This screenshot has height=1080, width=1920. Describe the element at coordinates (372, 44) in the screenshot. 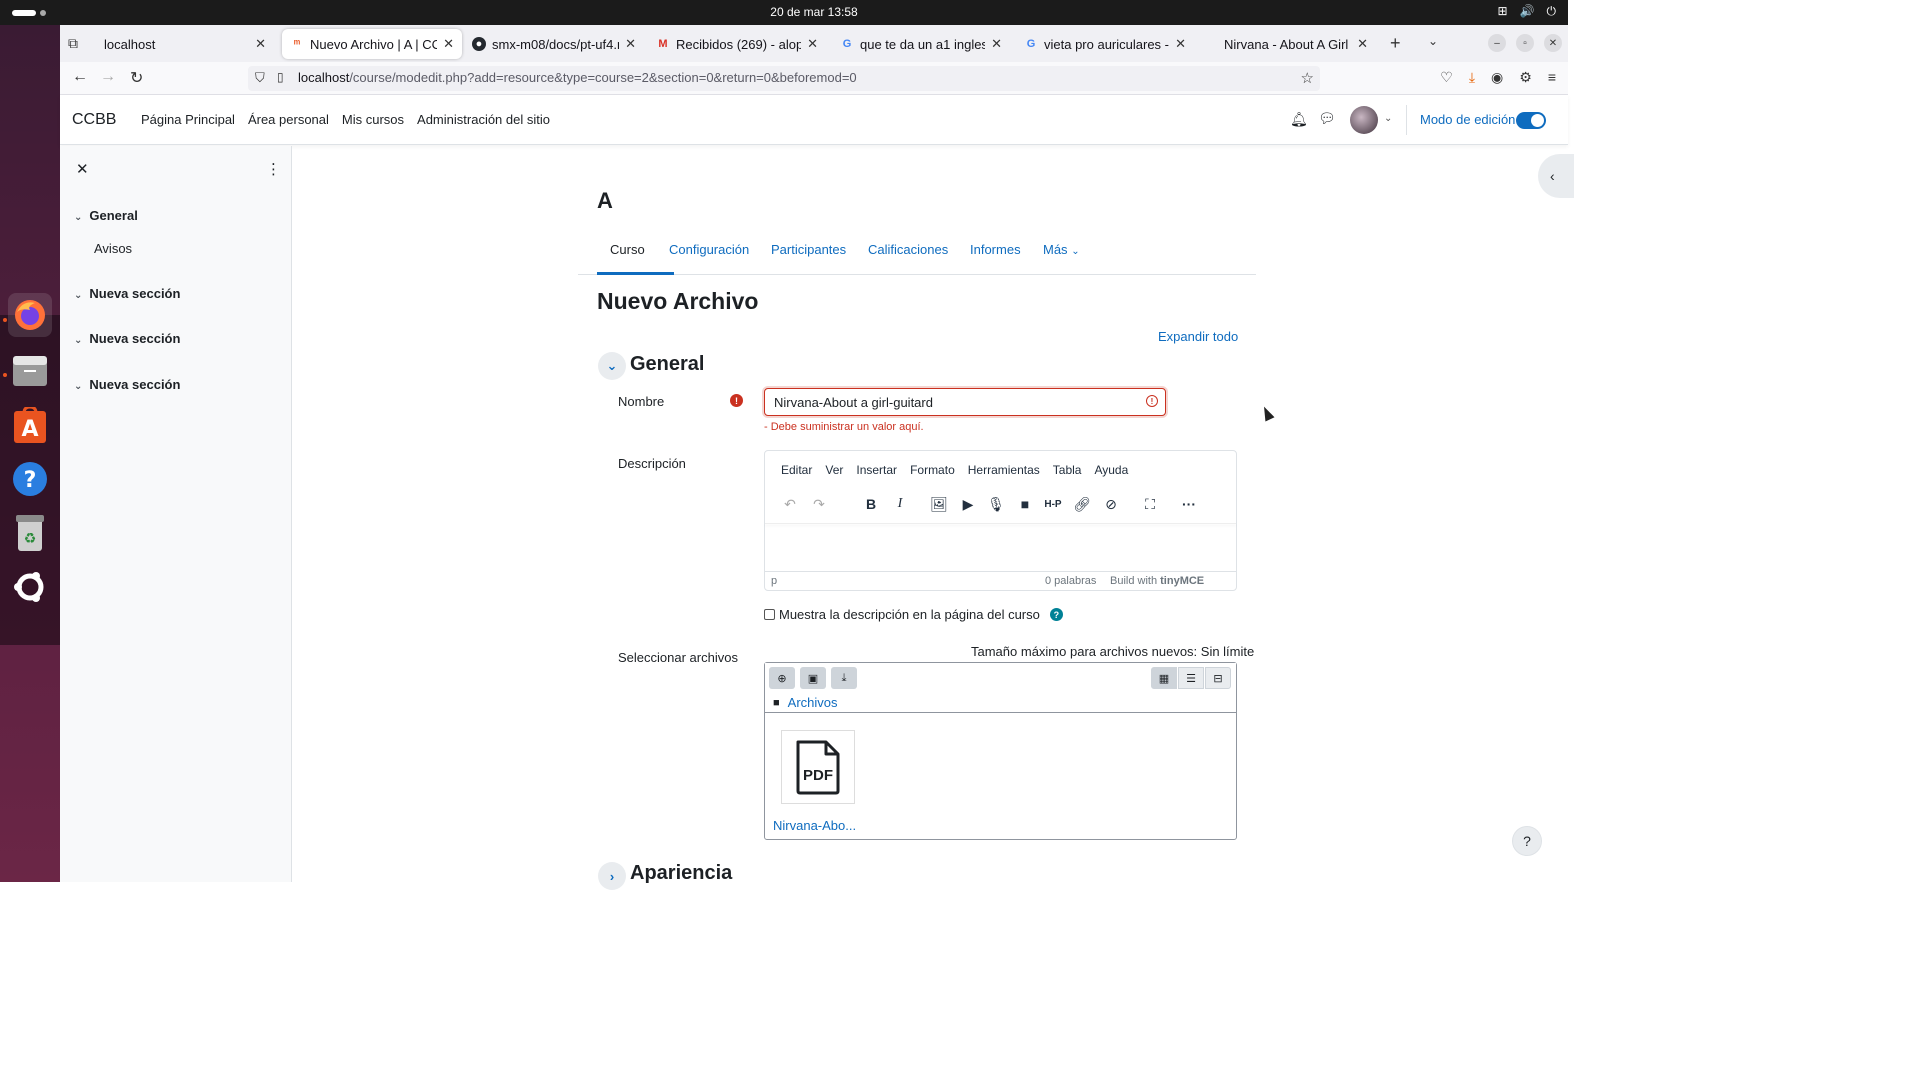

I see `browser-tab-active: ᵐ Nuevo Archivo | A | CCBB ✕` at that location.